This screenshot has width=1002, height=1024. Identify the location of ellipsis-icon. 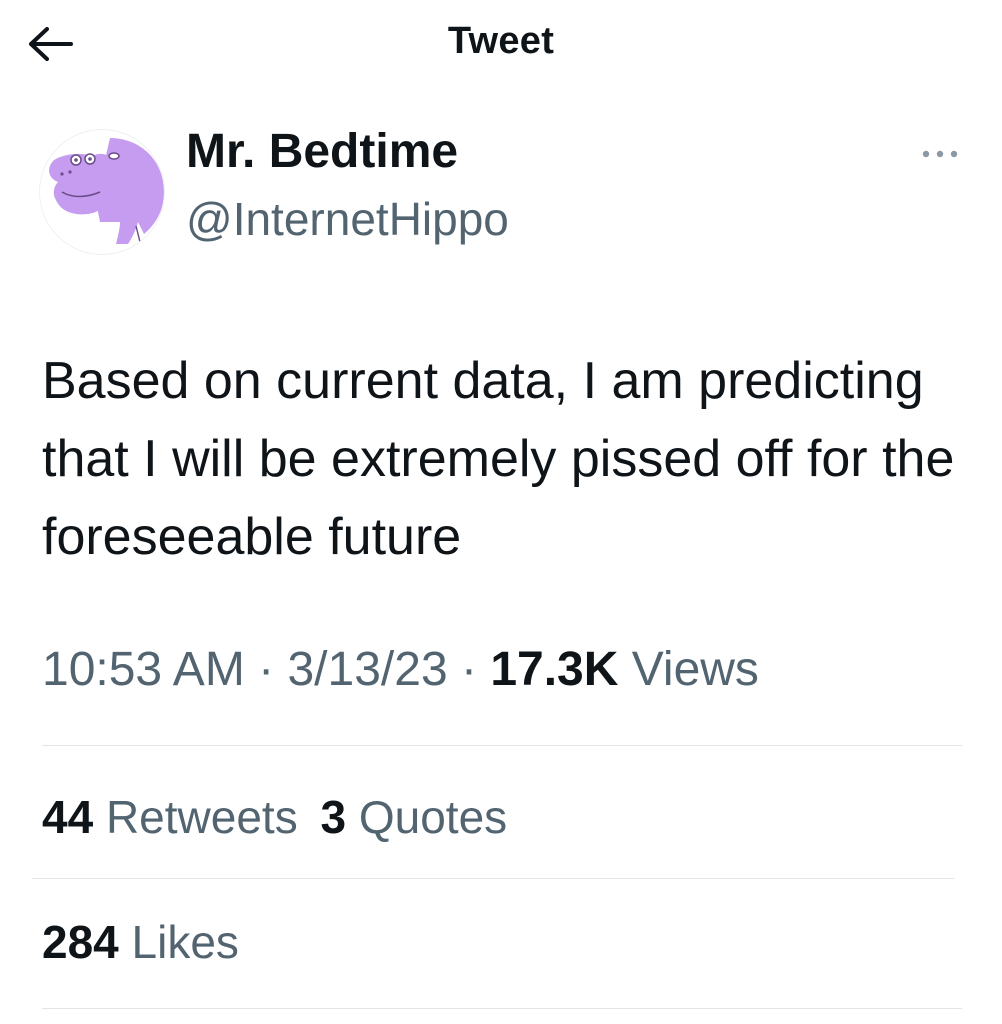
(940, 154).